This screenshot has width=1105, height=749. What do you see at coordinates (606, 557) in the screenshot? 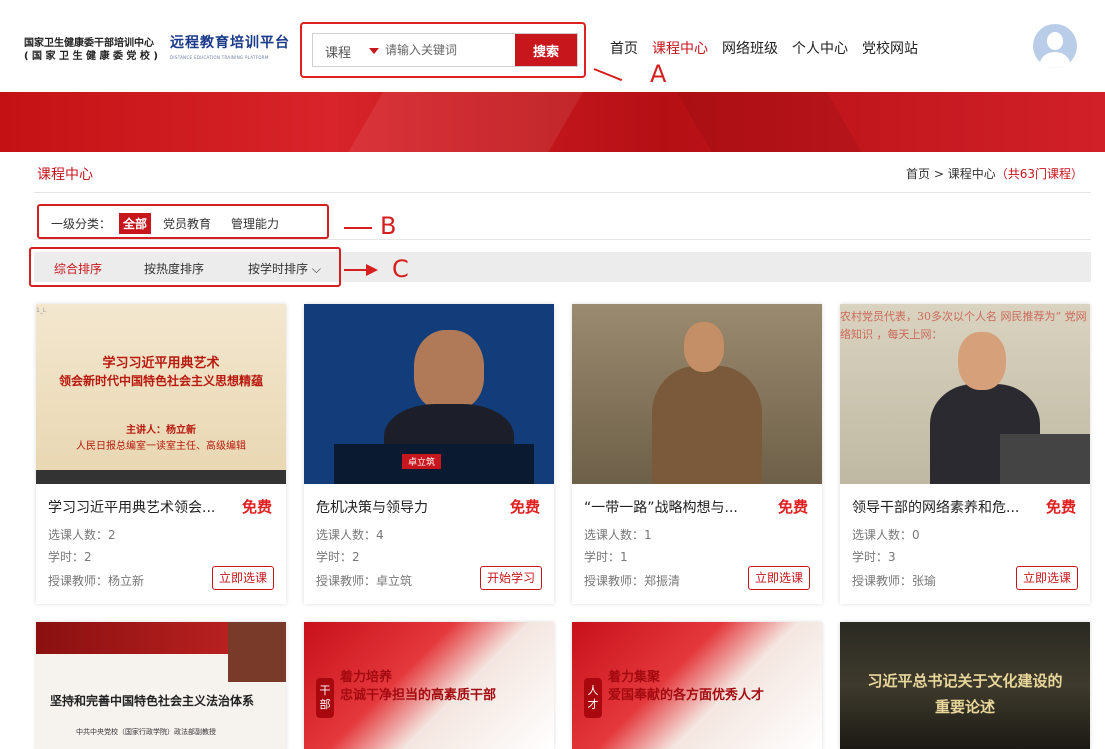
I see `course-hours: 学时：1` at bounding box center [606, 557].